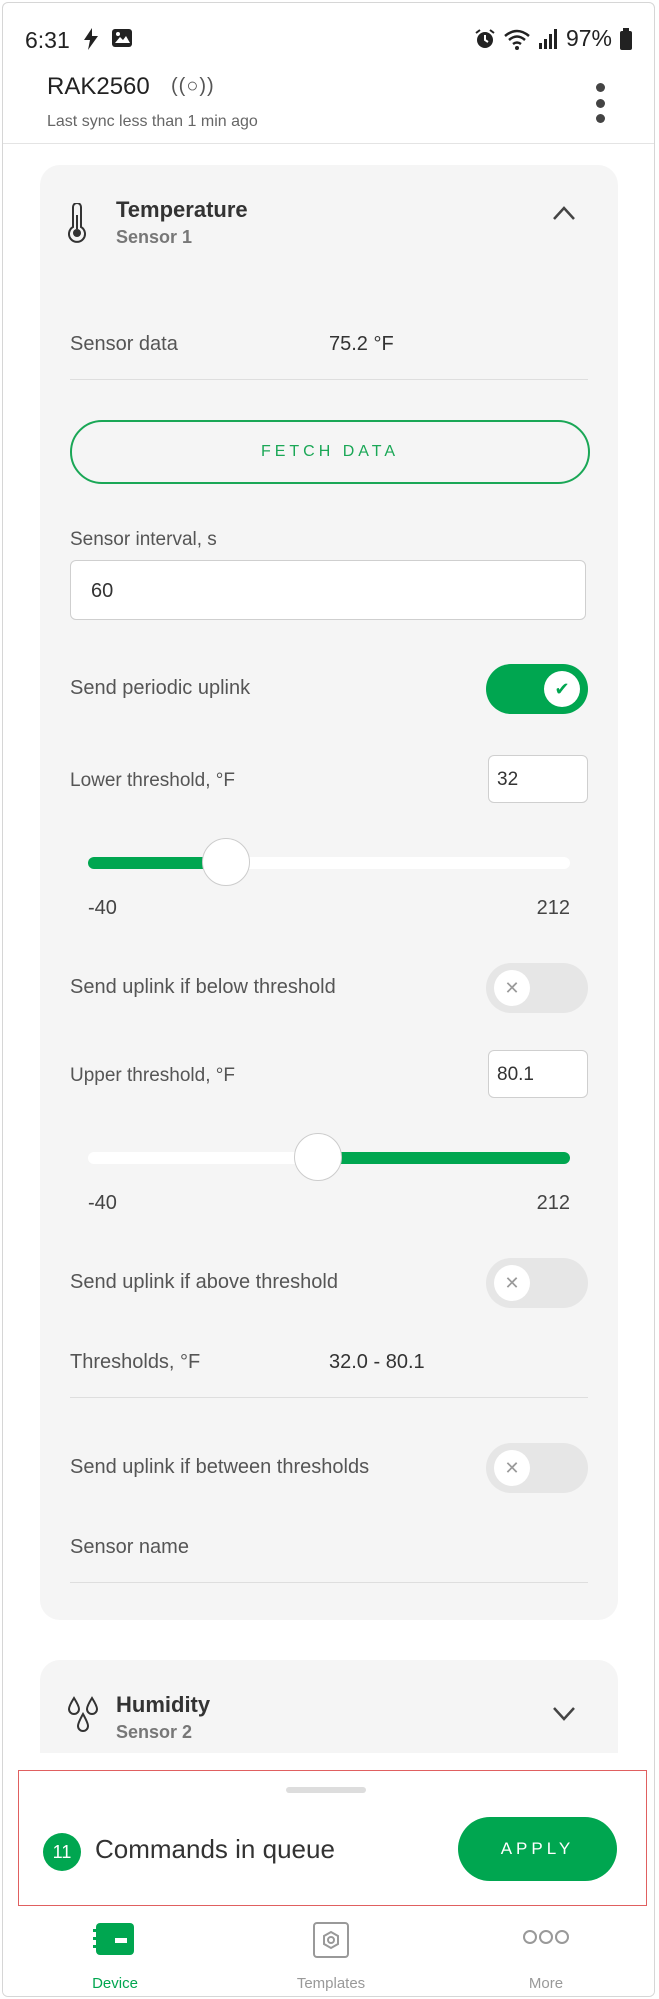 The image size is (659, 1999). What do you see at coordinates (537, 1283) in the screenshot?
I see `above-threshold-toggle: ✕` at bounding box center [537, 1283].